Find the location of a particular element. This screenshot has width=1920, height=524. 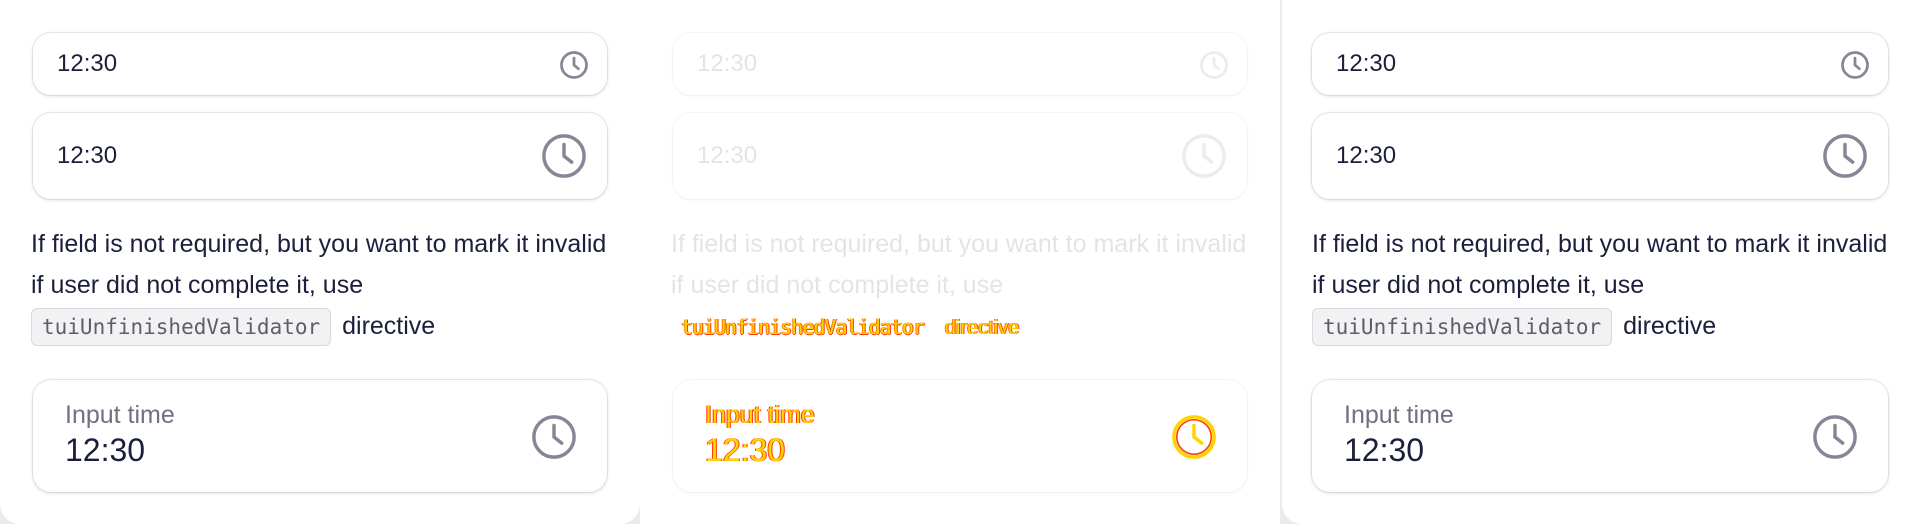

time-input-small-disabled: 12:30 is located at coordinates (960, 64).